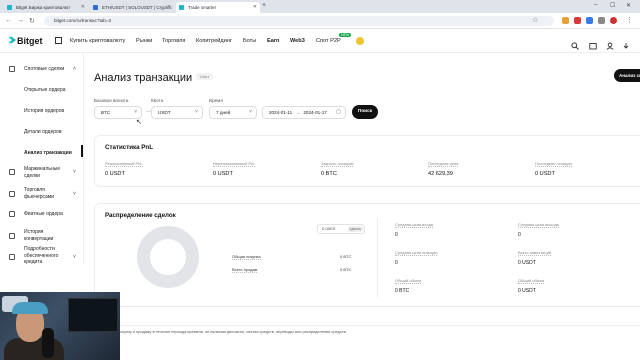 This screenshot has height=360, width=640. I want to click on menu-earn: Earn, so click(273, 41).